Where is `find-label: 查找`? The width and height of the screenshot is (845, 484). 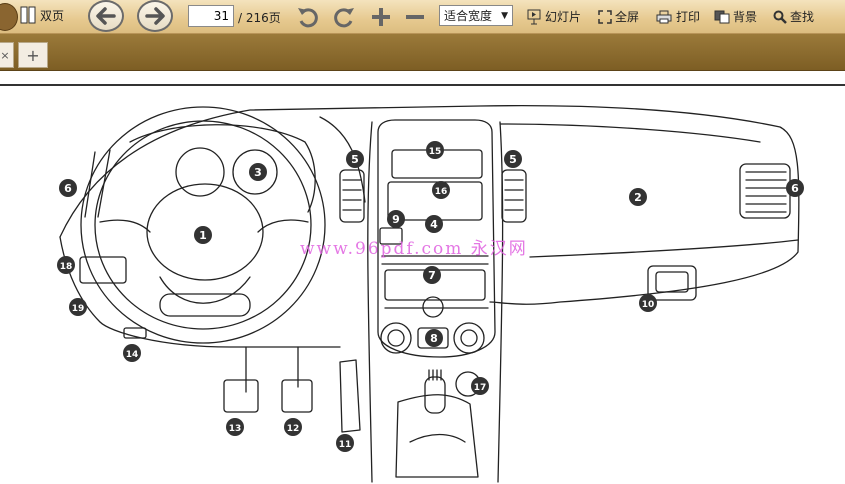
find-label: 查找 is located at coordinates (802, 17).